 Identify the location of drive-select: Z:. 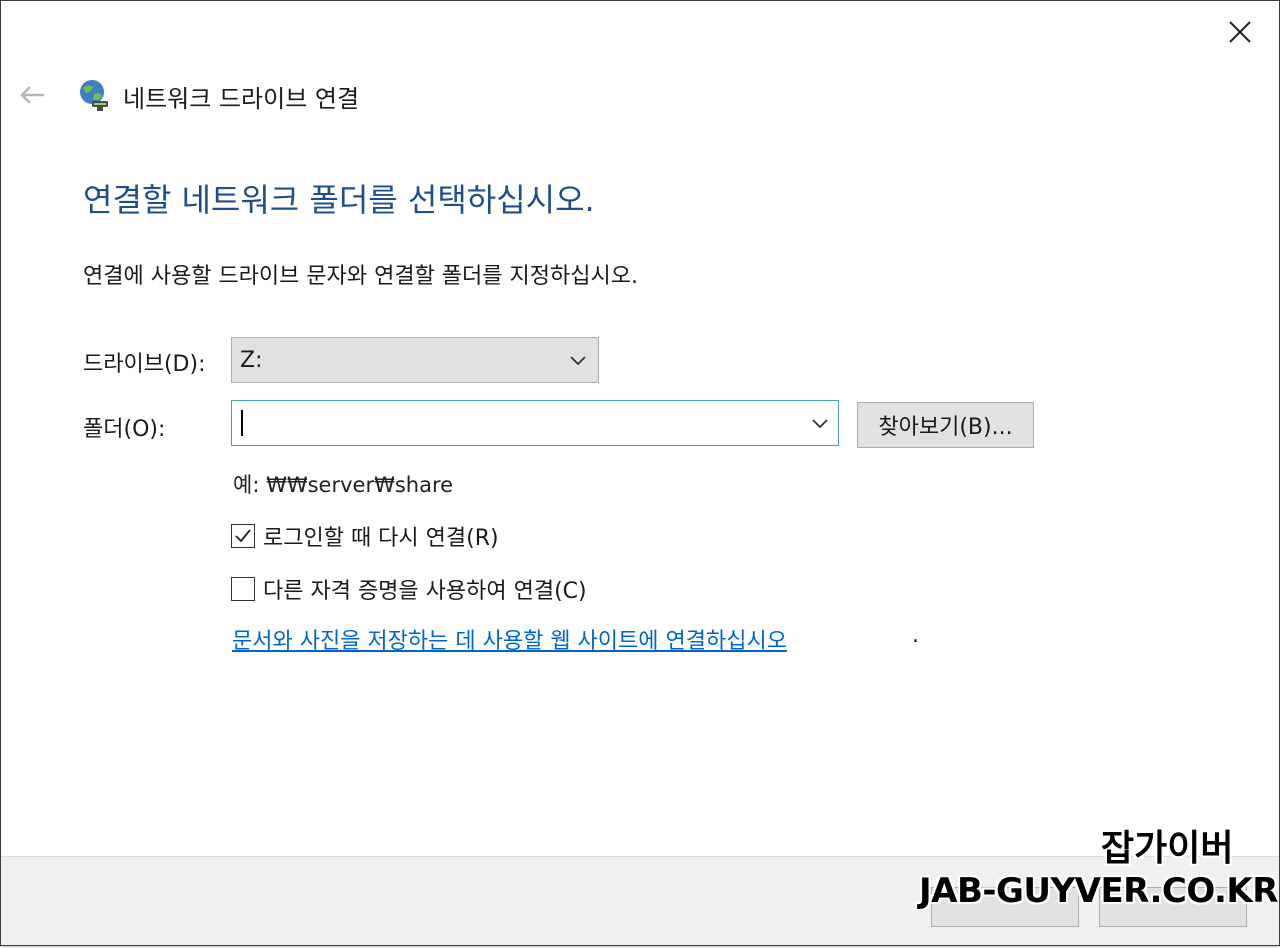
(415, 360).